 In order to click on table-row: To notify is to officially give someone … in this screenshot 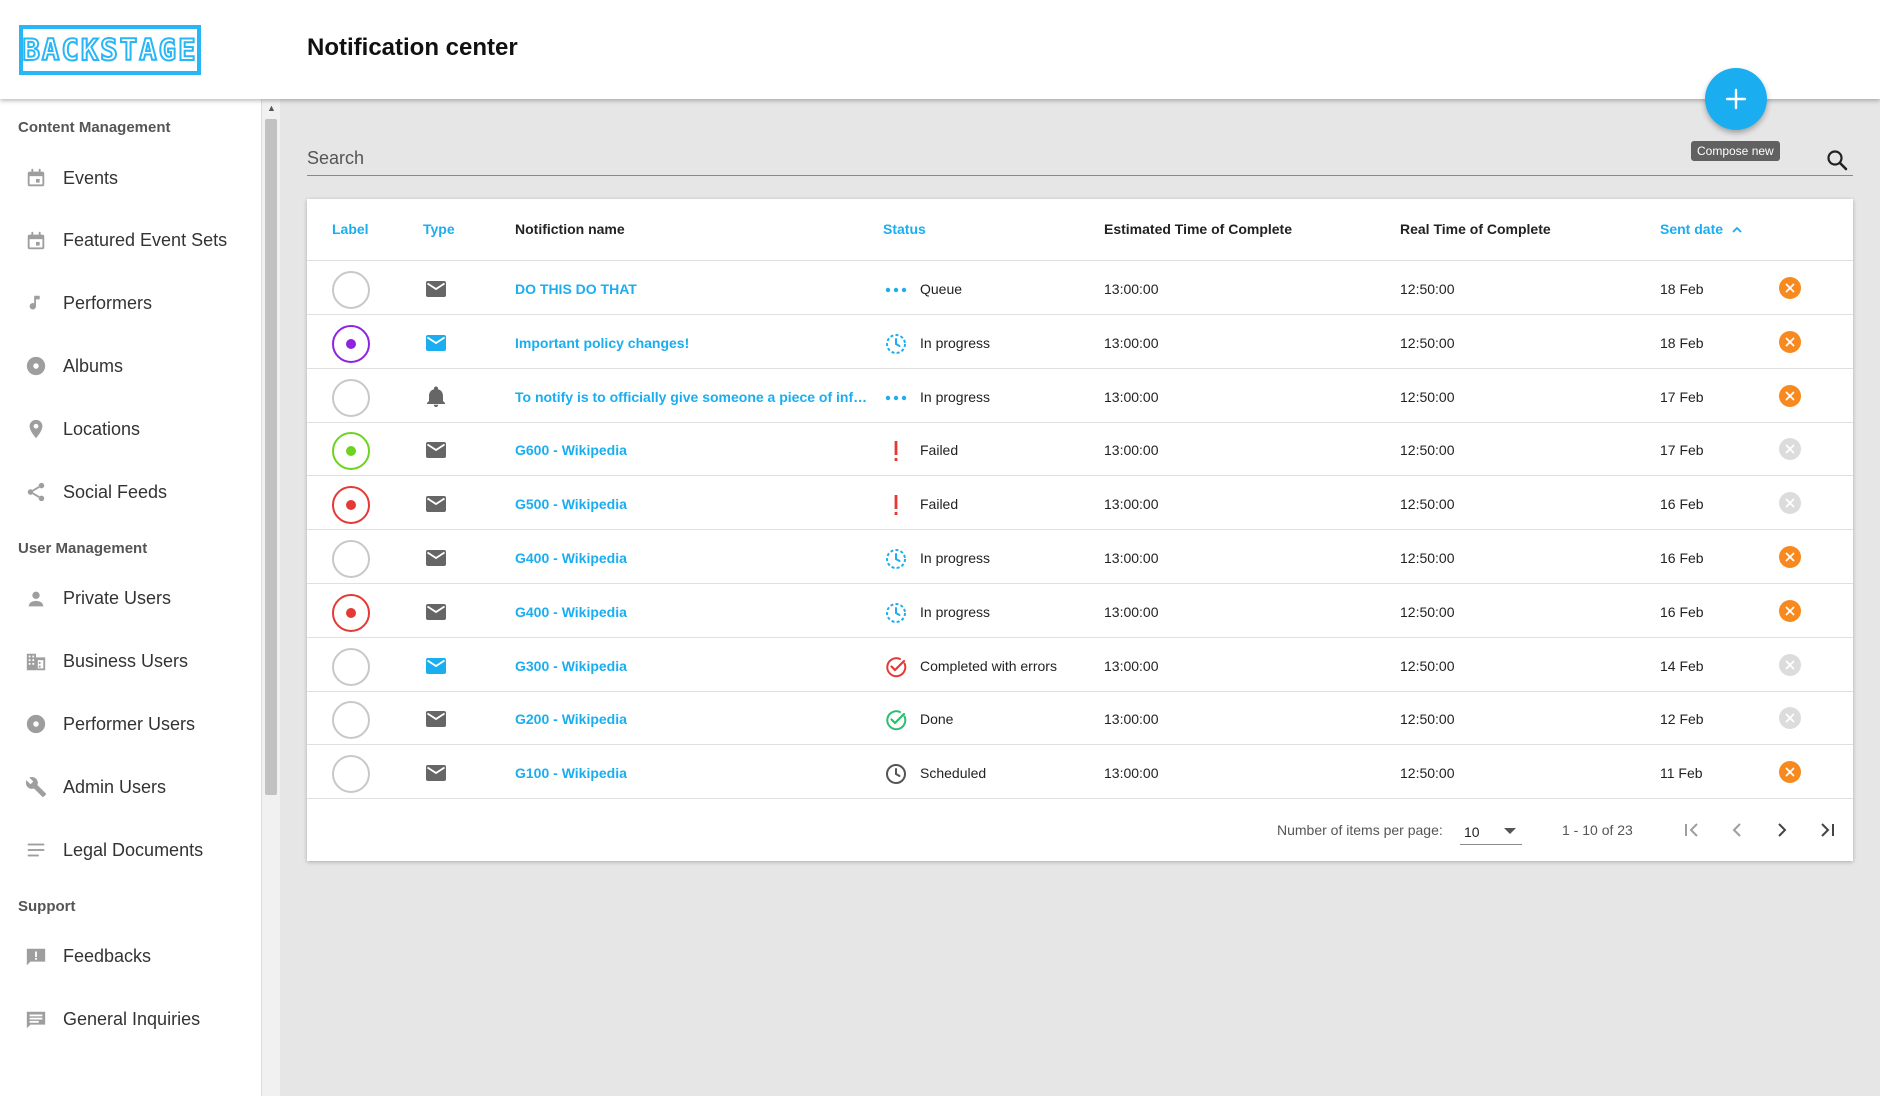, I will do `click(1080, 396)`.